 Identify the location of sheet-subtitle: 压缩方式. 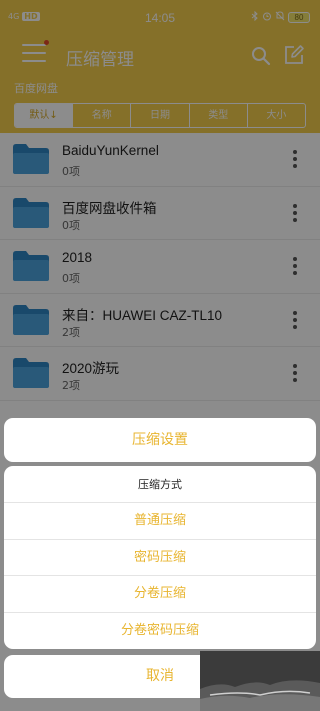
(160, 484).